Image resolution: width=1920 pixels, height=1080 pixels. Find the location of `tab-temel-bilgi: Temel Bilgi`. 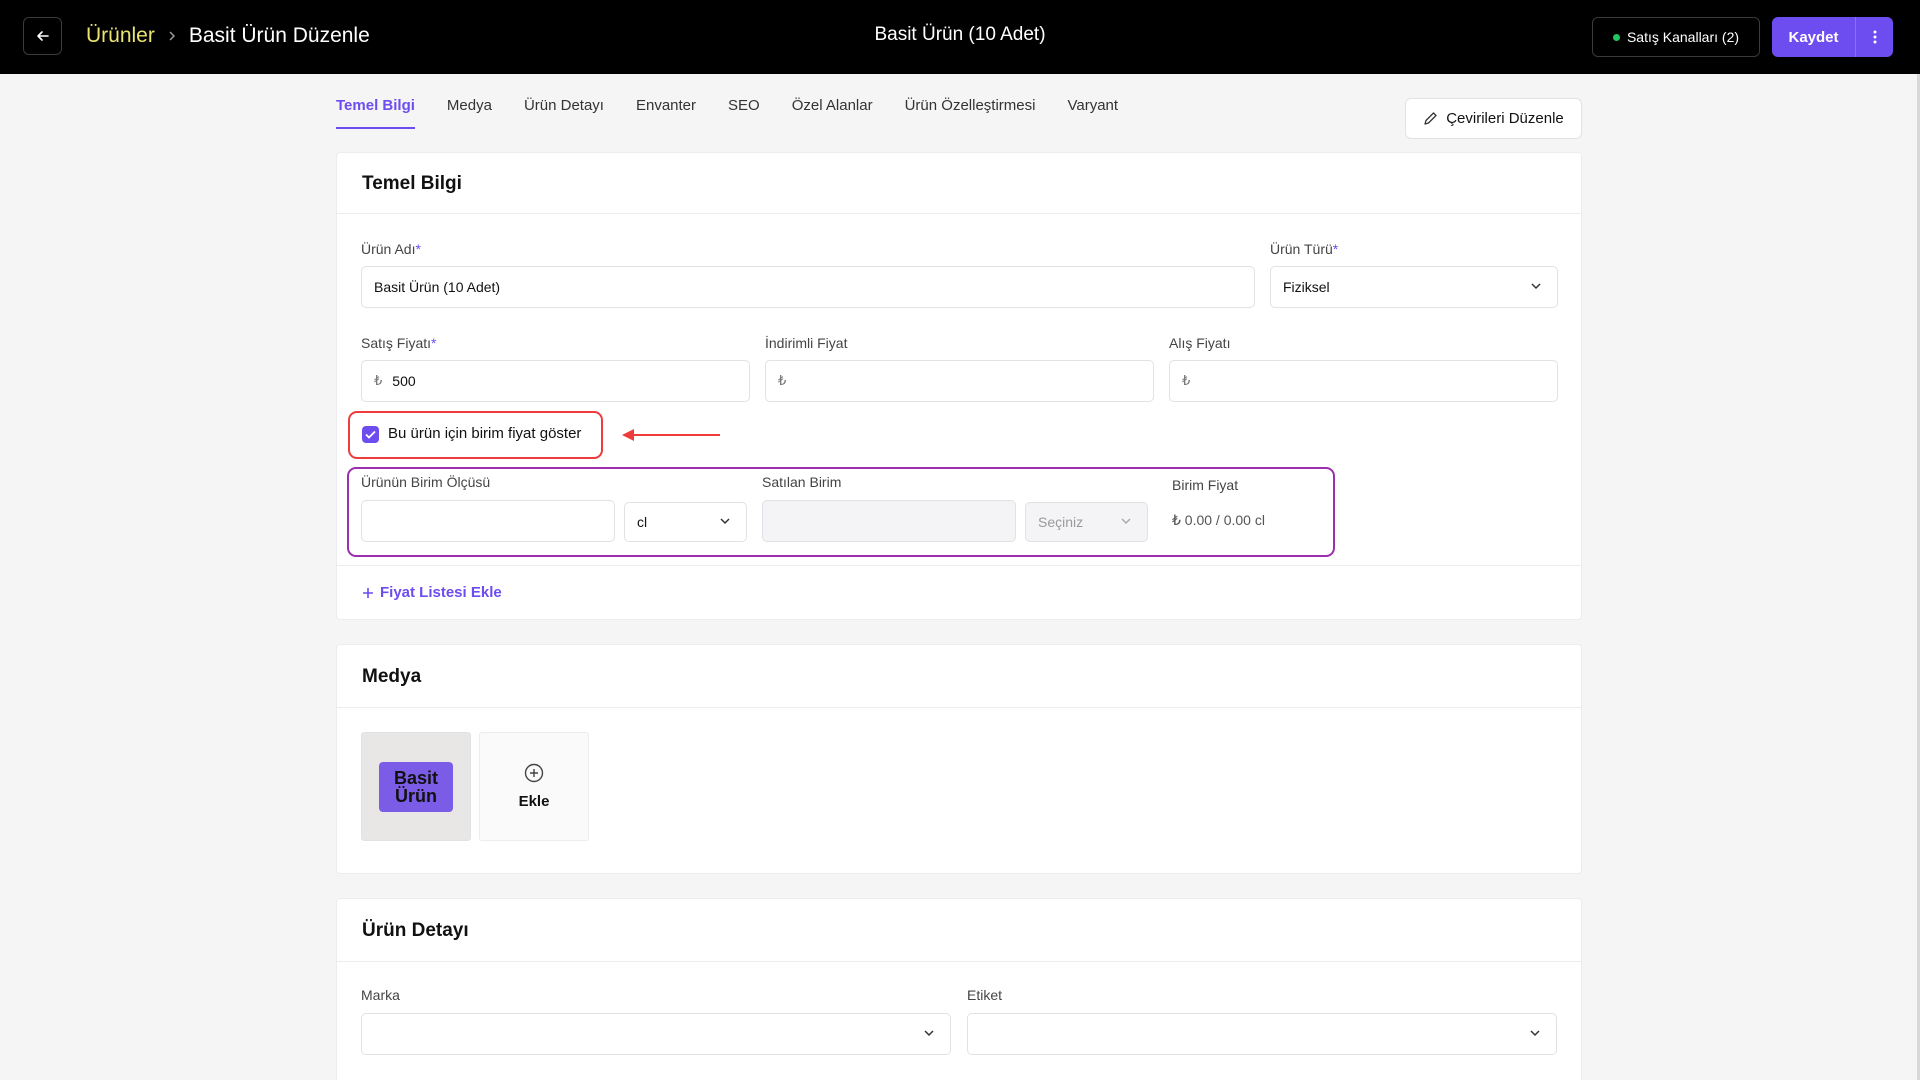

tab-temel-bilgi: Temel Bilgi is located at coordinates (375, 113).